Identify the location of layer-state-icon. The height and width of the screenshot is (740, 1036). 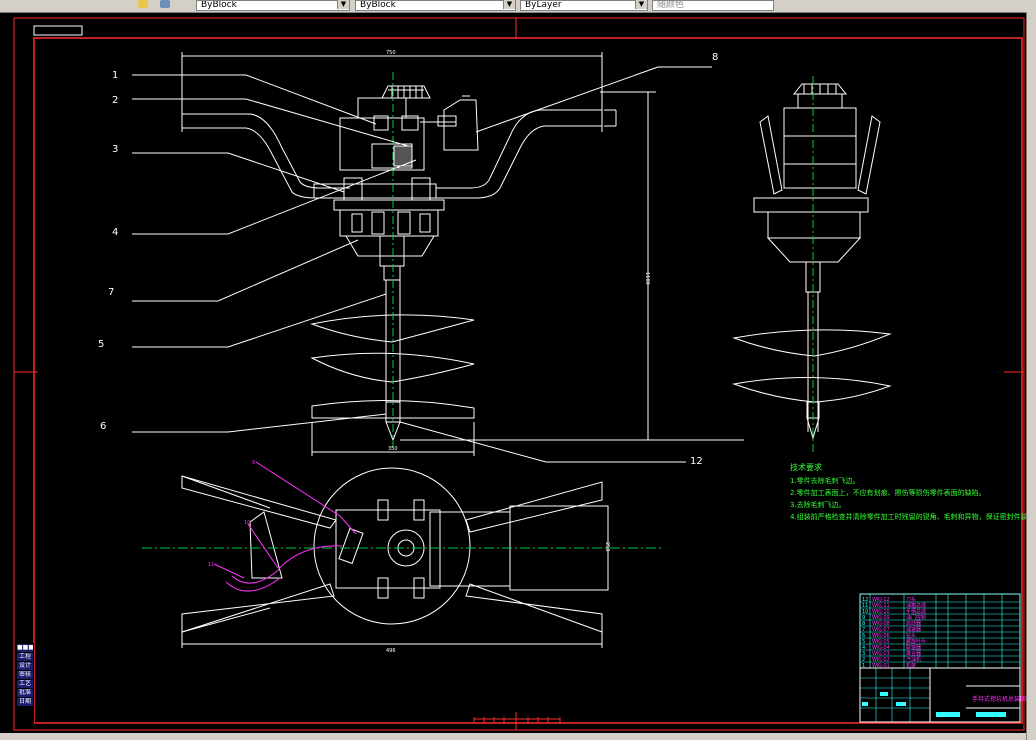
(143, 4).